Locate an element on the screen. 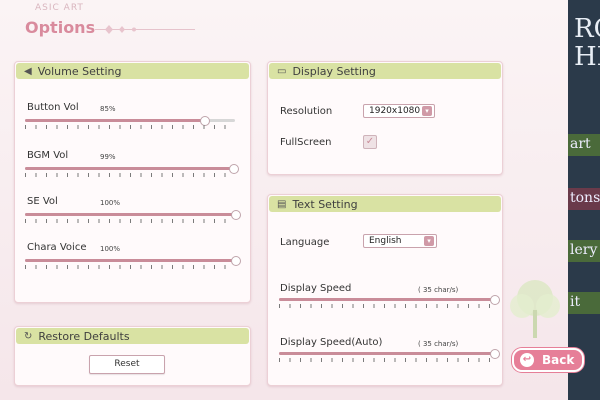 Image resolution: width=600 pixels, height=400 pixels. strip-text-2: HI is located at coordinates (587, 57).